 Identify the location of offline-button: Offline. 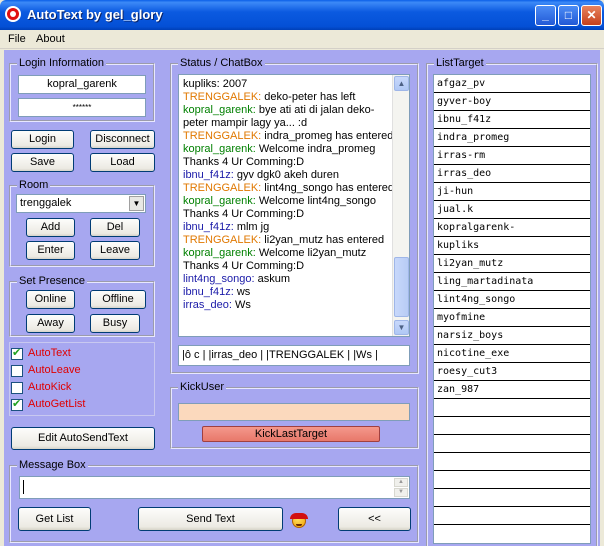
(118, 299).